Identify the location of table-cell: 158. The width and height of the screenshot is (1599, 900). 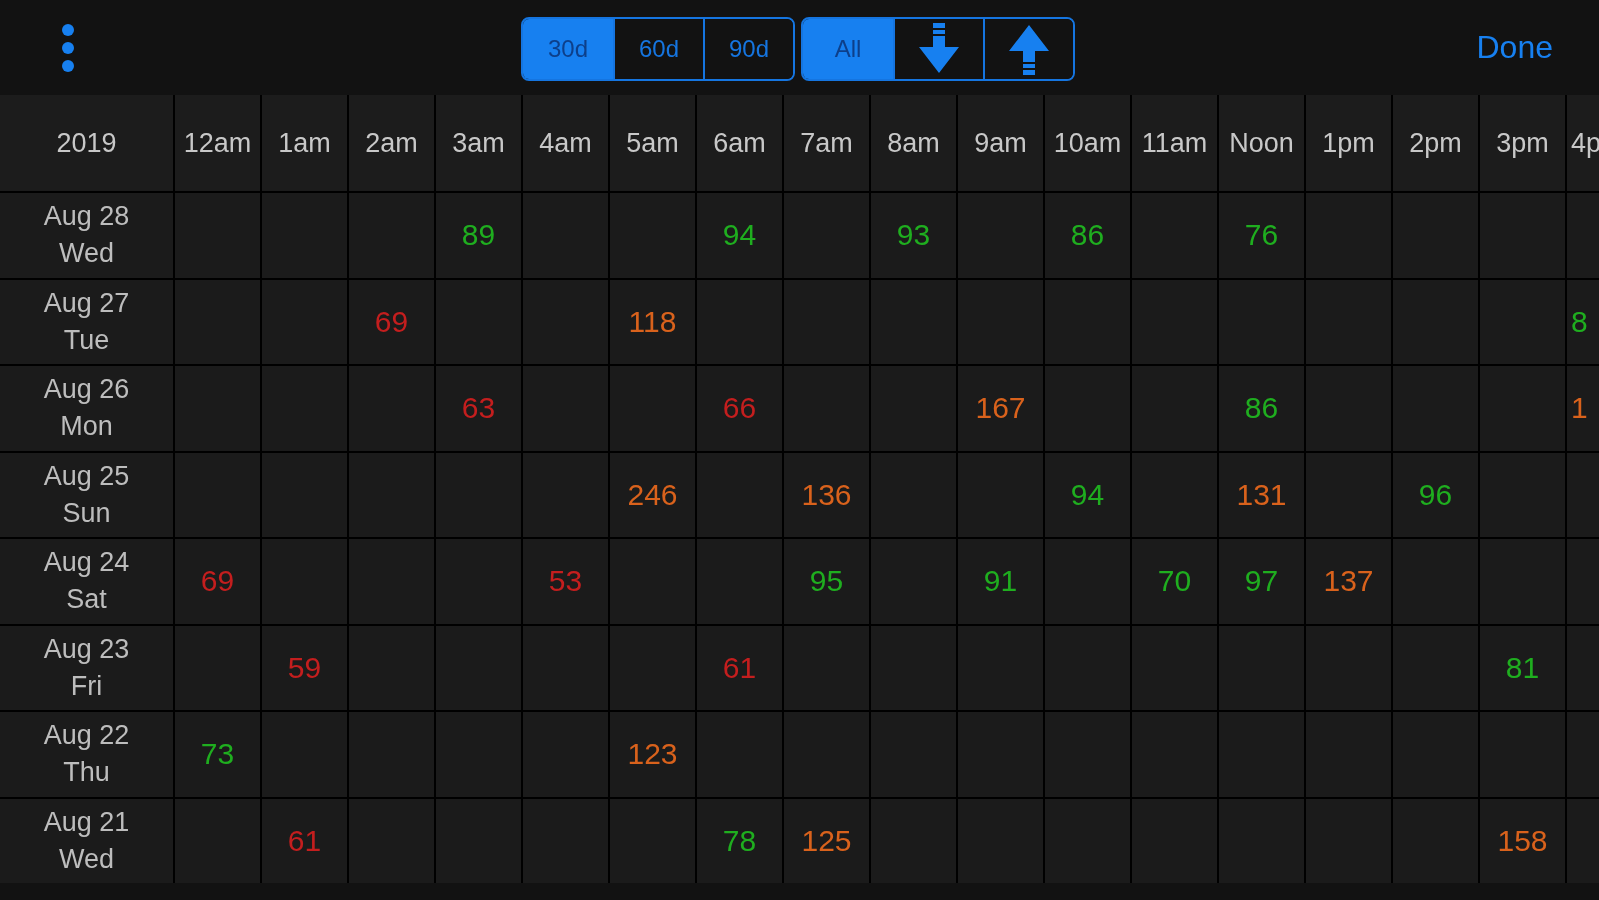
(1522, 840).